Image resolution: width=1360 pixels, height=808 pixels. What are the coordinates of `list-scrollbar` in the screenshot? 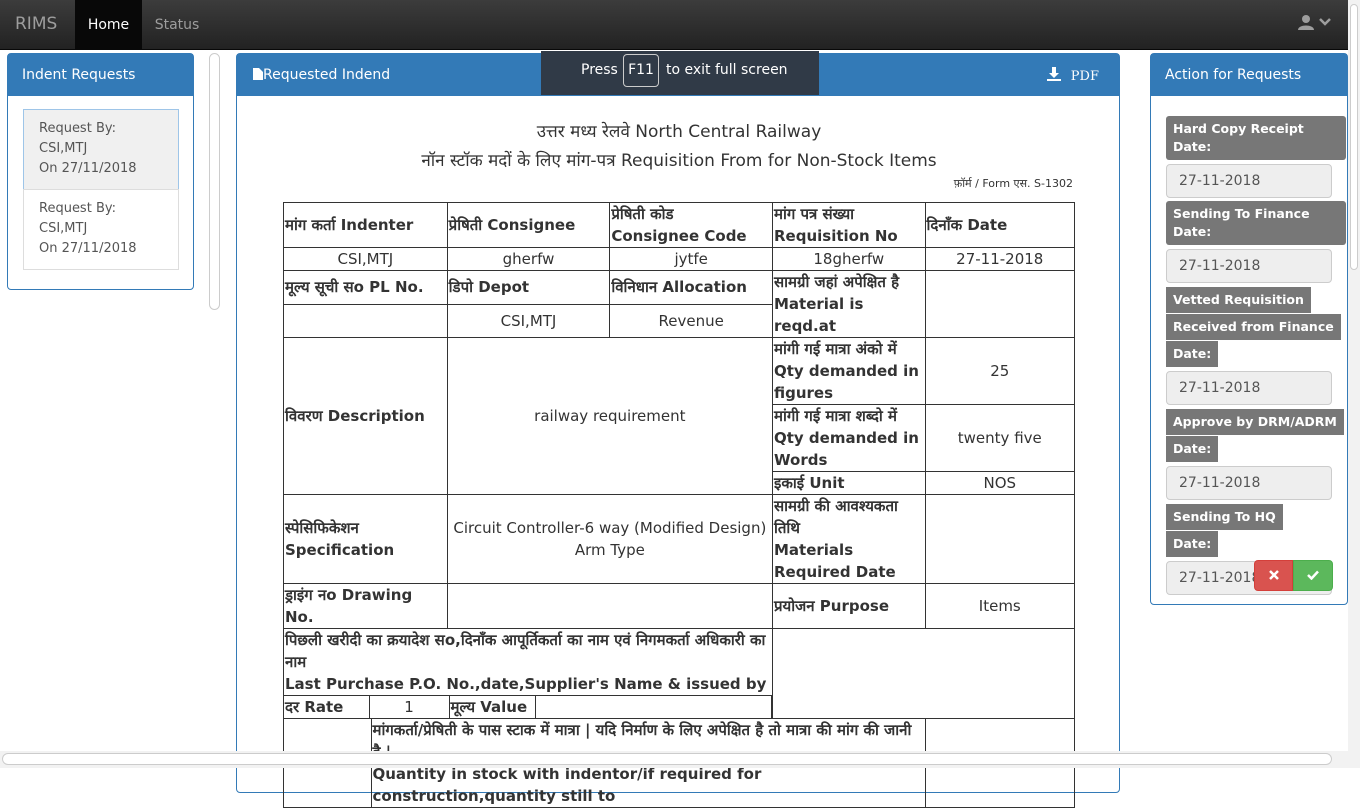 It's located at (214, 181).